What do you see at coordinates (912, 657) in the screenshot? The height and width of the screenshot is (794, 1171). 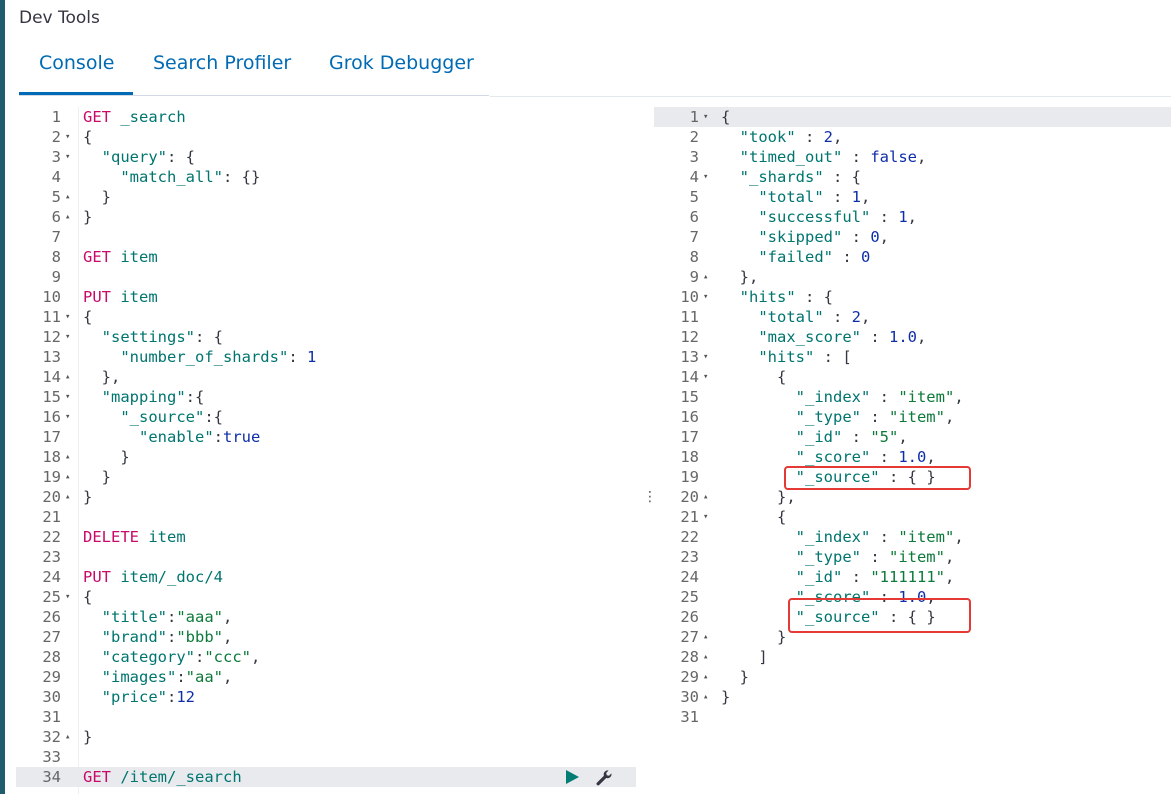 I see `code-line: 28 ▴ ]` at bounding box center [912, 657].